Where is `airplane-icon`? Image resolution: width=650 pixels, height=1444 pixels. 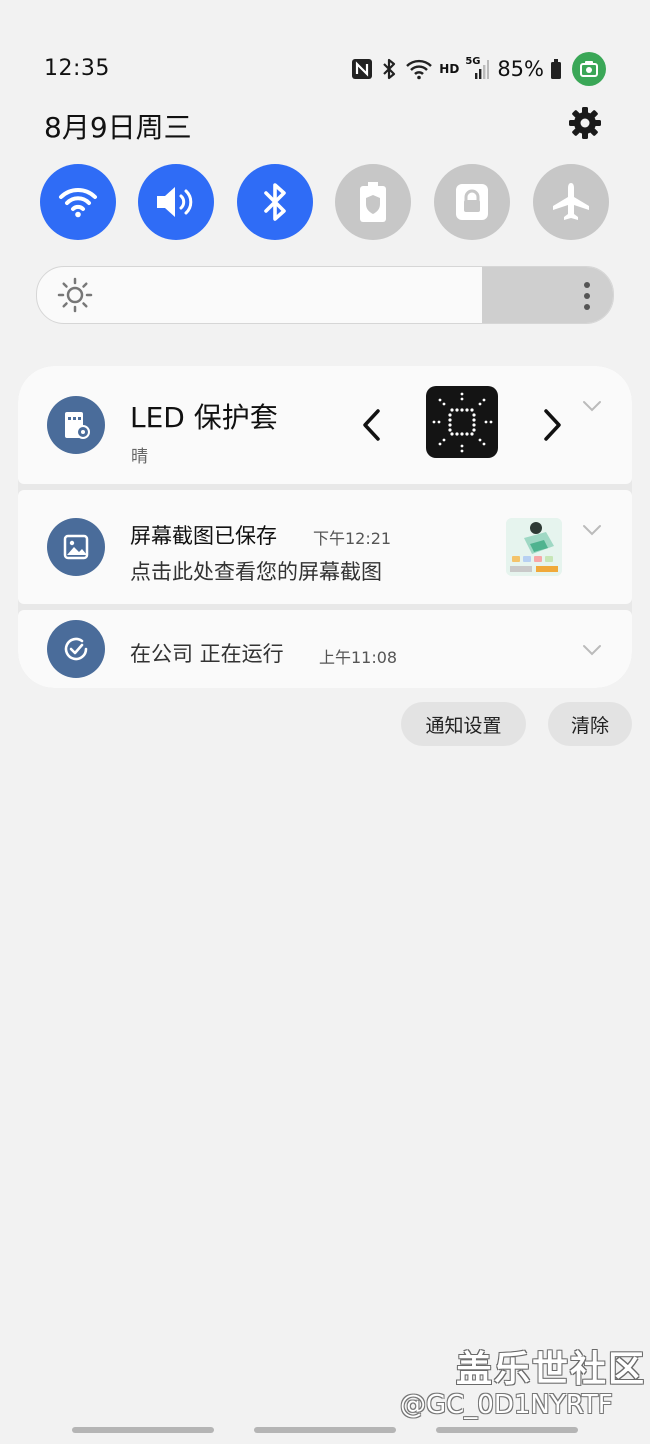 airplane-icon is located at coordinates (571, 201).